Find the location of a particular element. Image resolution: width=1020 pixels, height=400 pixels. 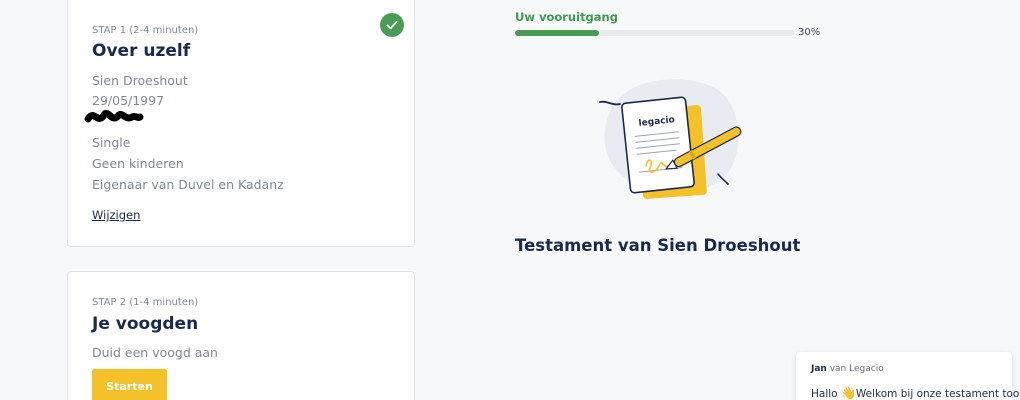

user-marital-status: Single is located at coordinates (111, 142).